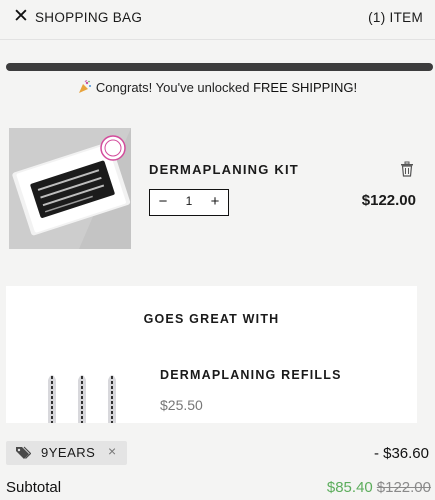 Image resolution: width=435 pixels, height=500 pixels. What do you see at coordinates (401, 453) in the screenshot?
I see `discount-amount: - $36.60` at bounding box center [401, 453].